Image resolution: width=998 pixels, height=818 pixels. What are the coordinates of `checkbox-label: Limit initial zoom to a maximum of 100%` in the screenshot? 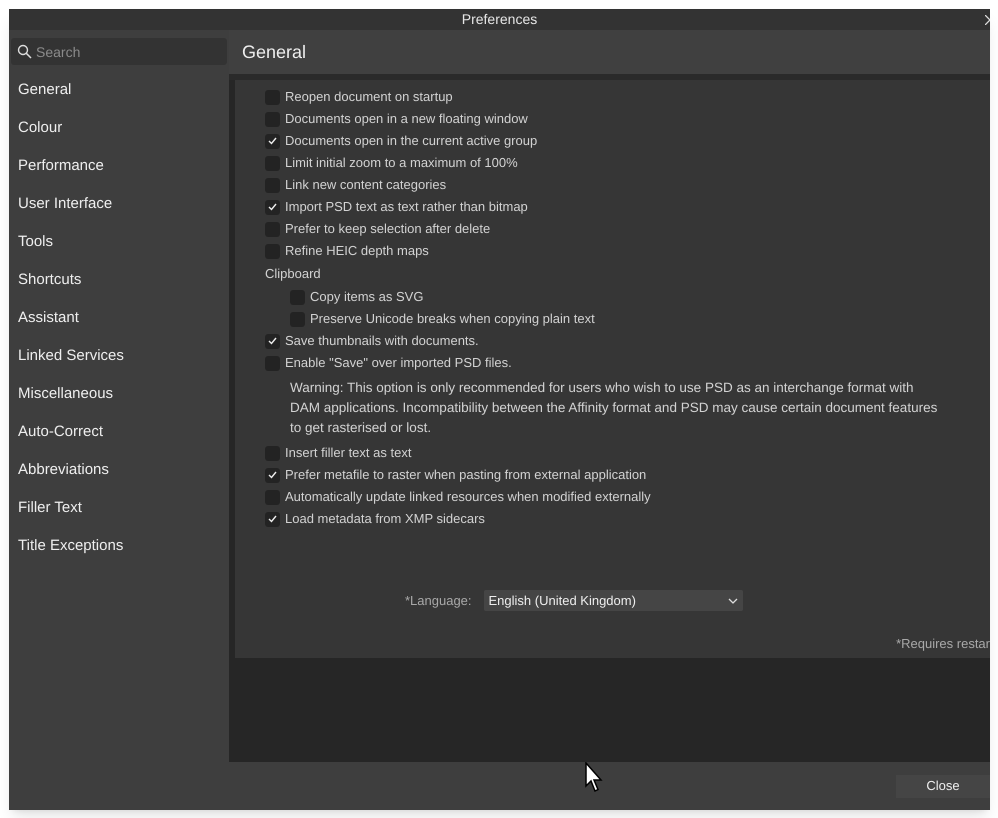 It's located at (401, 163).